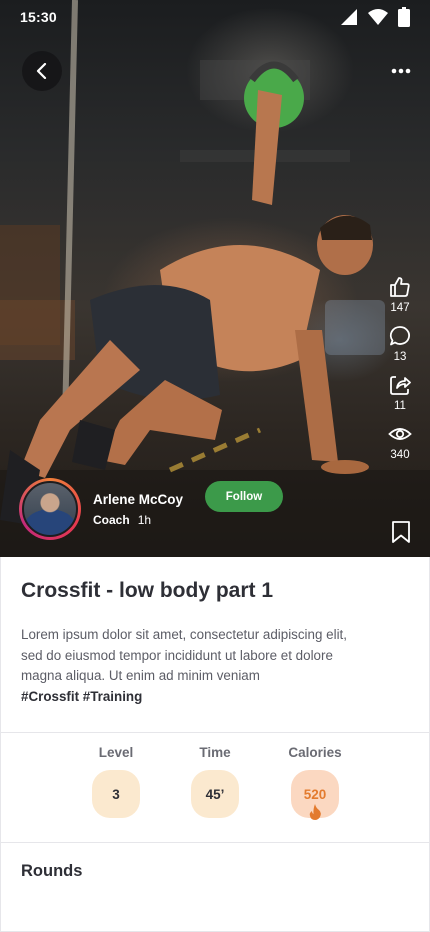 This screenshot has height=932, width=430. I want to click on back-button, so click(42, 71).